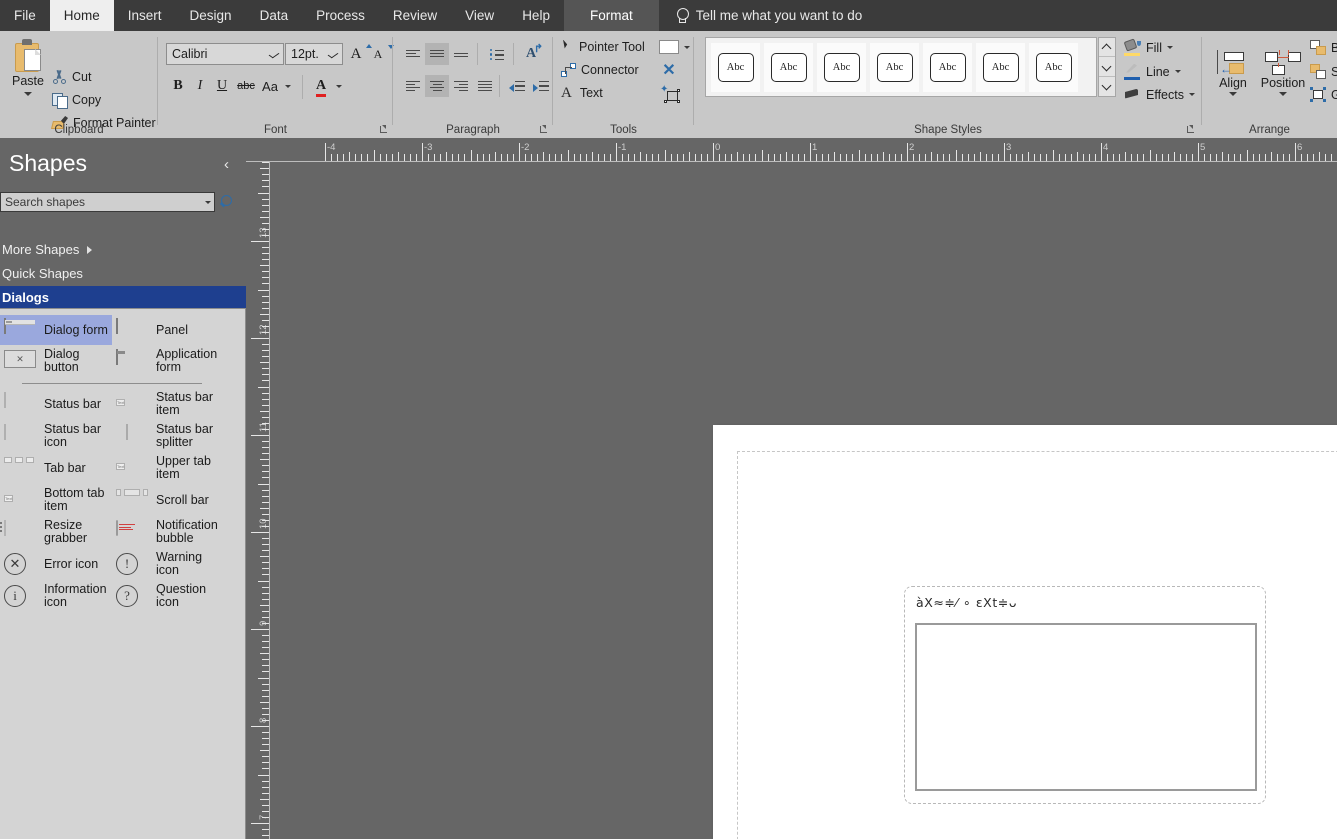 The width and height of the screenshot is (1337, 839). I want to click on stencil-item-warning-icon: ! Warning icon, so click(168, 564).